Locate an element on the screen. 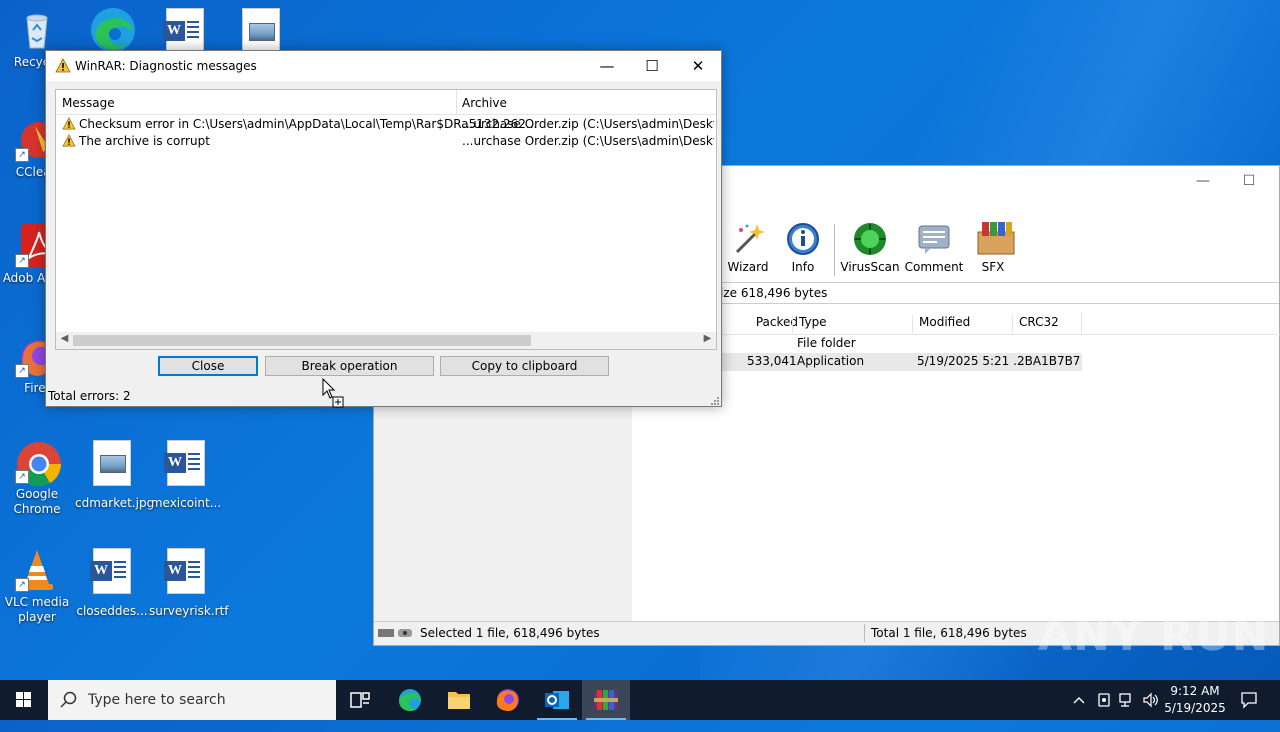 This screenshot has height=732, width=1280. outlook-icon is located at coordinates (557, 700).